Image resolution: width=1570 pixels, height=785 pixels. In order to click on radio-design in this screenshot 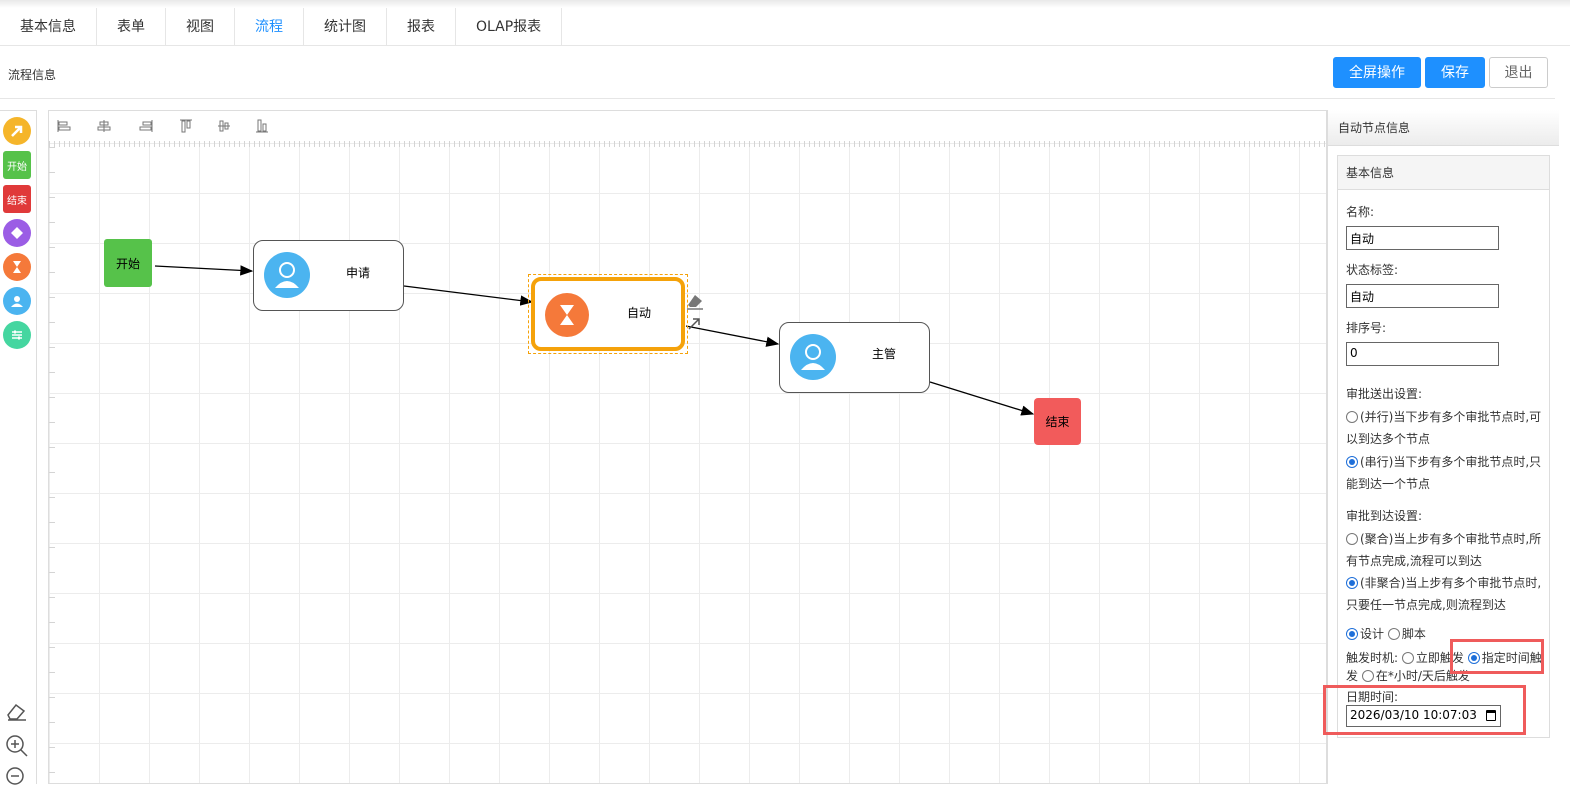, I will do `click(1352, 634)`.